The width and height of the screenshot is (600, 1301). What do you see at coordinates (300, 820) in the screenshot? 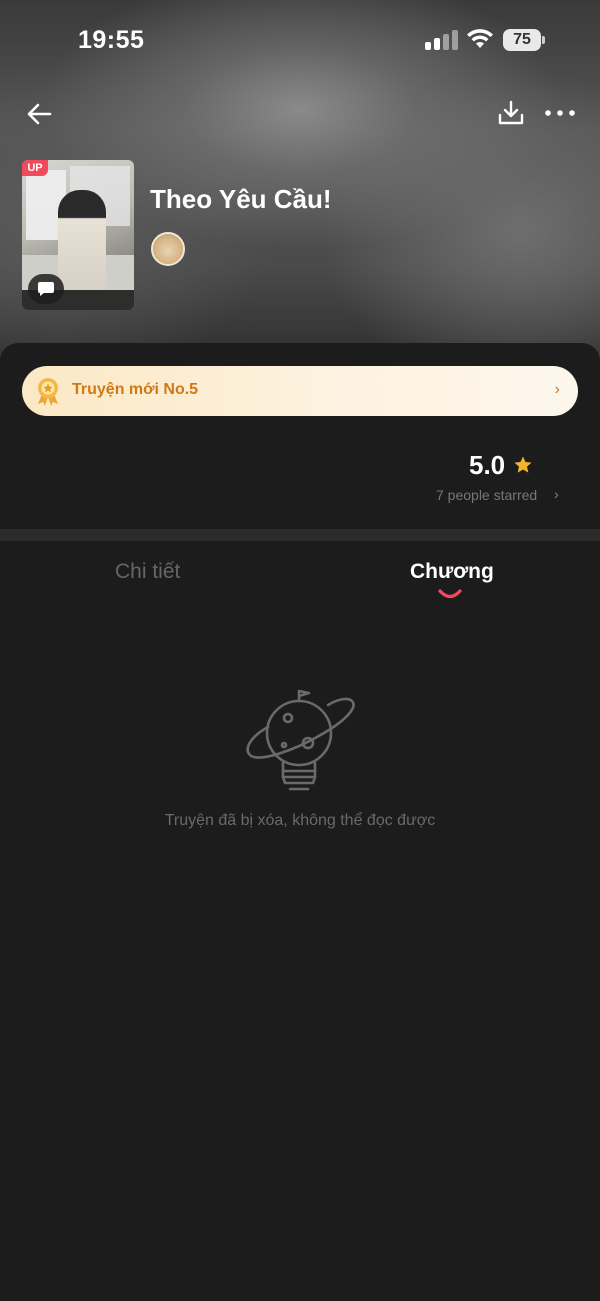
I see `empty-state-message: Truyện đã bị xóa, không thể đọc được` at bounding box center [300, 820].